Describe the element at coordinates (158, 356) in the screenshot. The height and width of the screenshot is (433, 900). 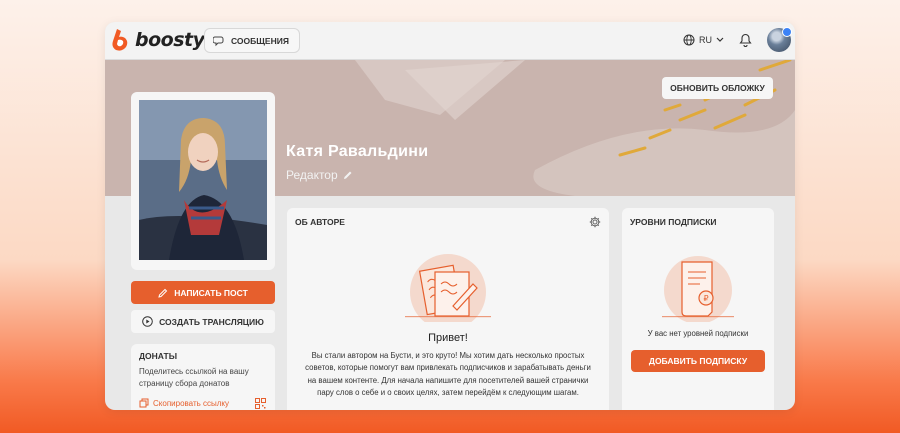
I see `donations-title: ДОНАТЫ` at that location.